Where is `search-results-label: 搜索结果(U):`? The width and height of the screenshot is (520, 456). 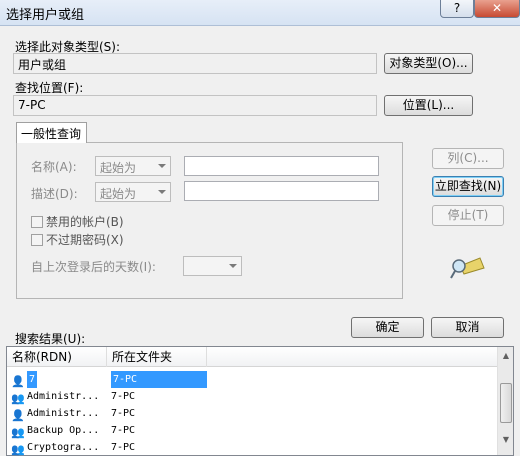 search-results-label: 搜索结果(U): is located at coordinates (50, 339).